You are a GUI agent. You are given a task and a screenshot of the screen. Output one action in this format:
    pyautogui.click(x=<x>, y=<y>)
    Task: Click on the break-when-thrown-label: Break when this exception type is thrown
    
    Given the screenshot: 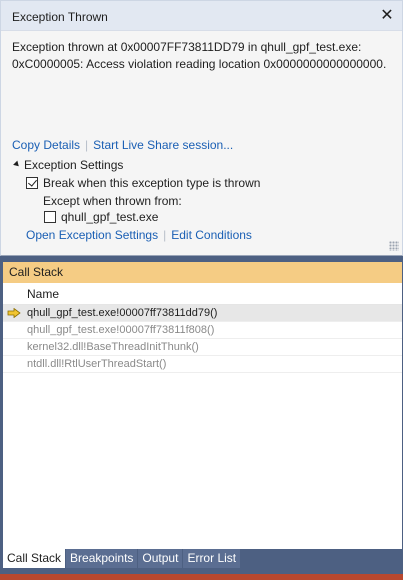 What is the action you would take?
    pyautogui.click(x=152, y=183)
    